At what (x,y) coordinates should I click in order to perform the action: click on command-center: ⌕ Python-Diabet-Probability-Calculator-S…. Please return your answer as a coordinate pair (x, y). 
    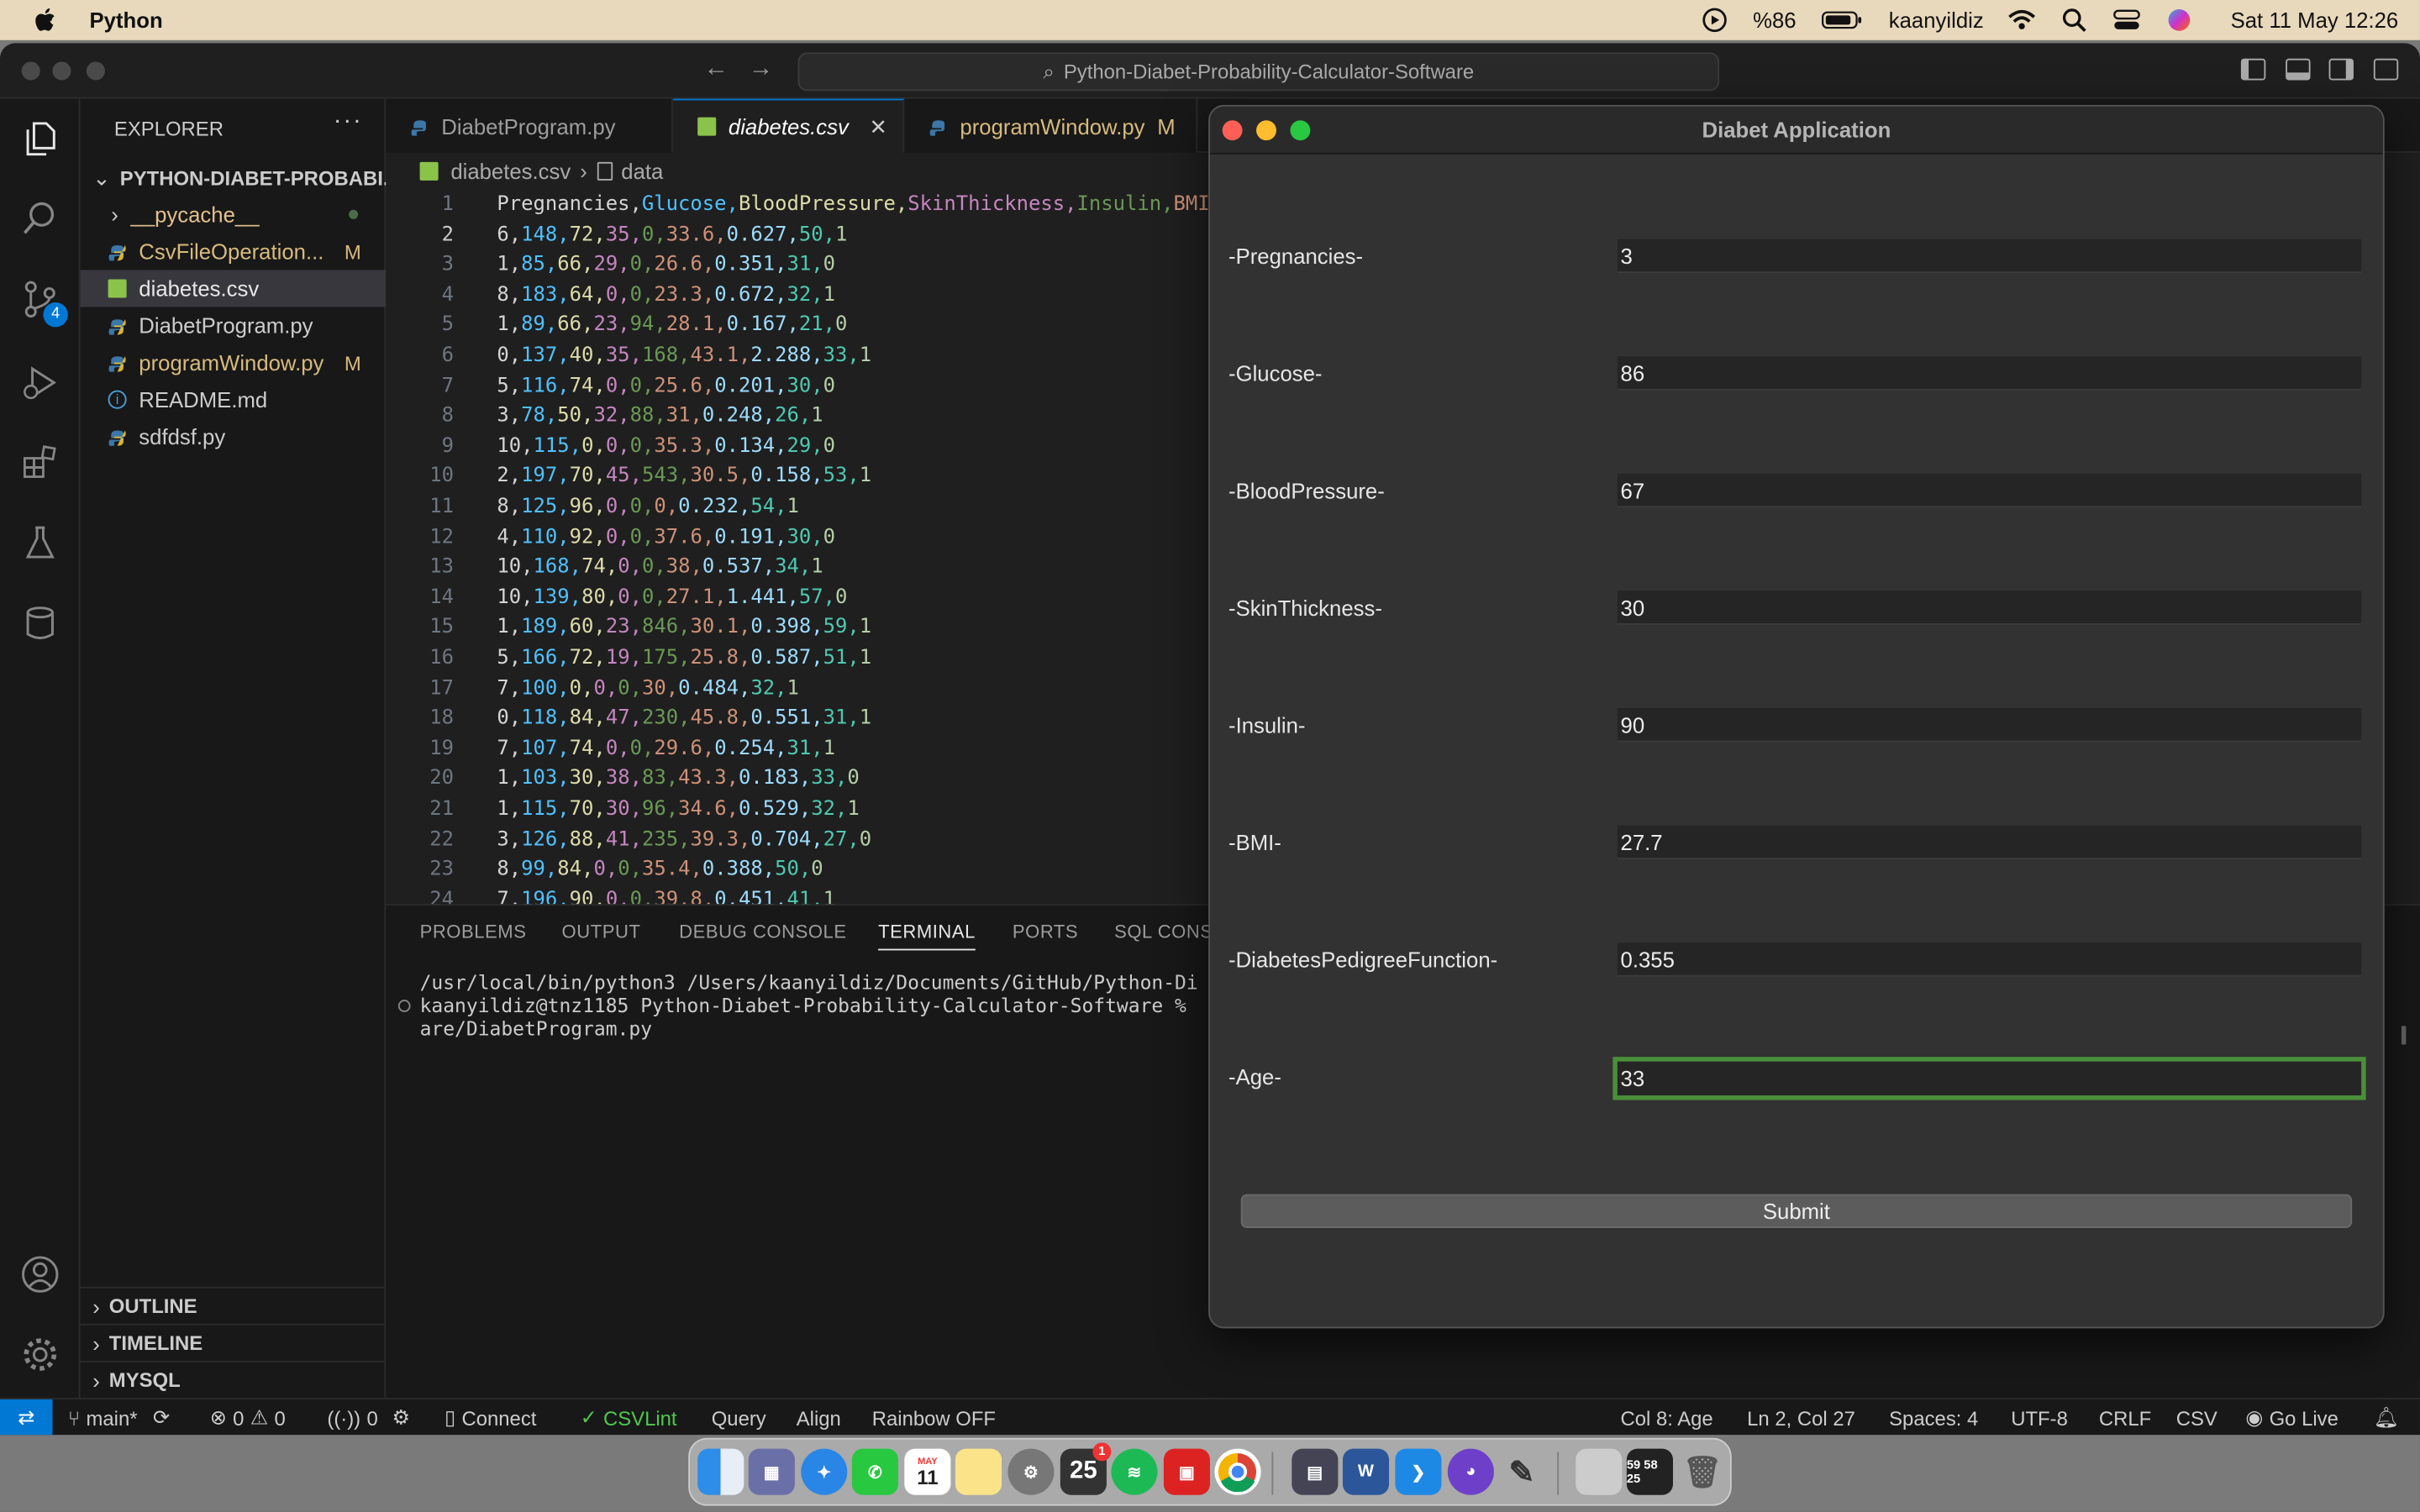
    Looking at the image, I should click on (1258, 72).